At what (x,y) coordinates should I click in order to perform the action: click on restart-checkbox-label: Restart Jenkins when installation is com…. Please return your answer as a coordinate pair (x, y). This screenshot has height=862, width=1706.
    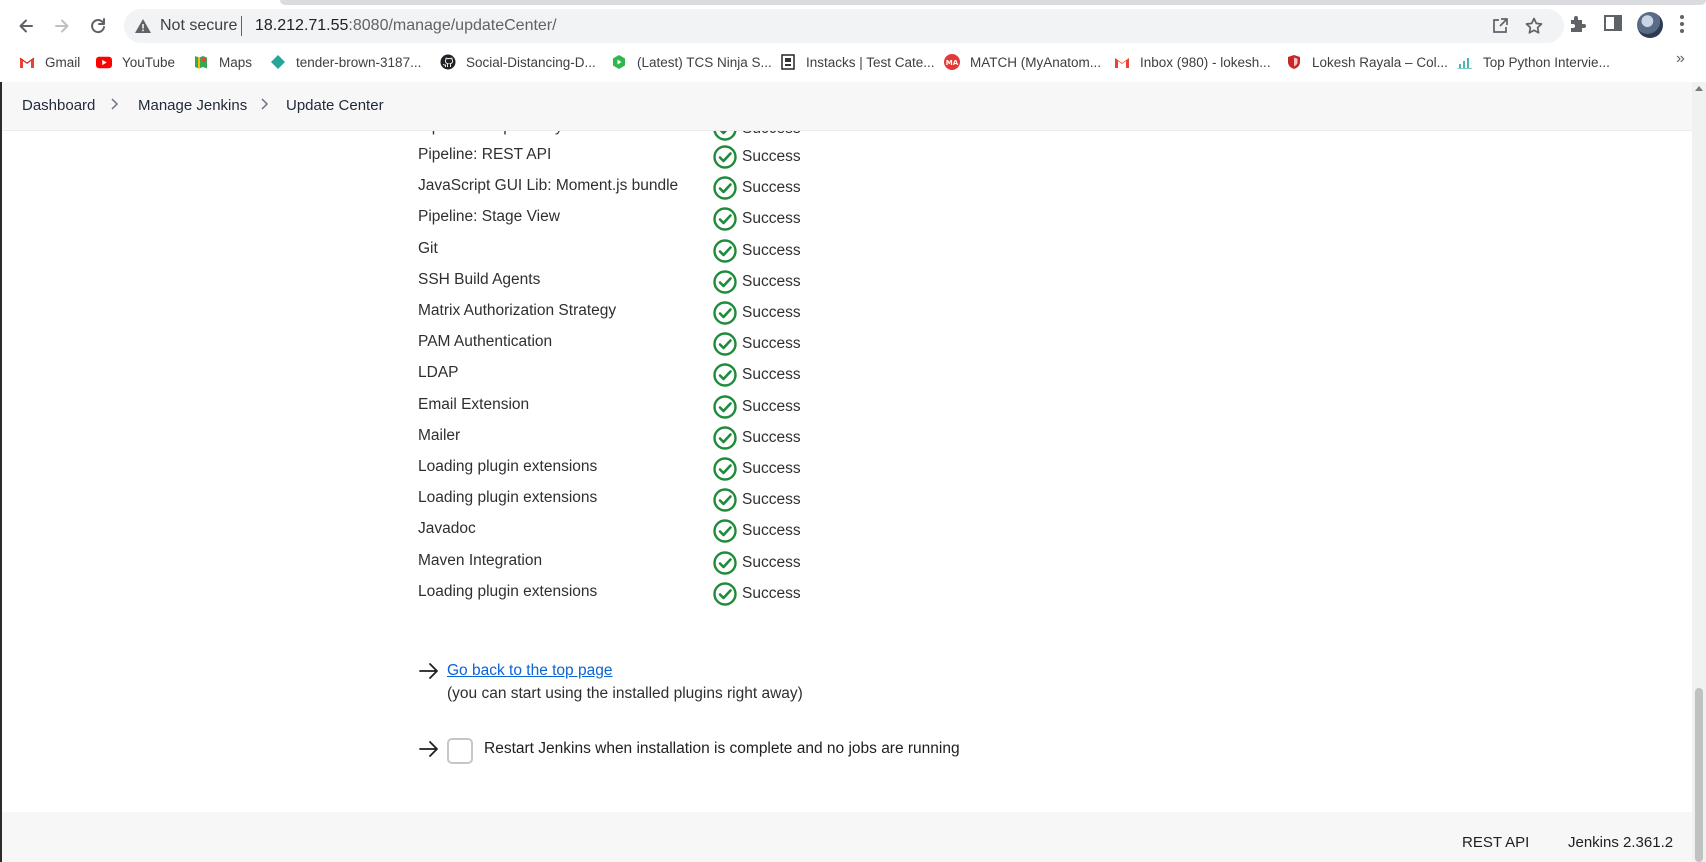
    Looking at the image, I should click on (722, 749).